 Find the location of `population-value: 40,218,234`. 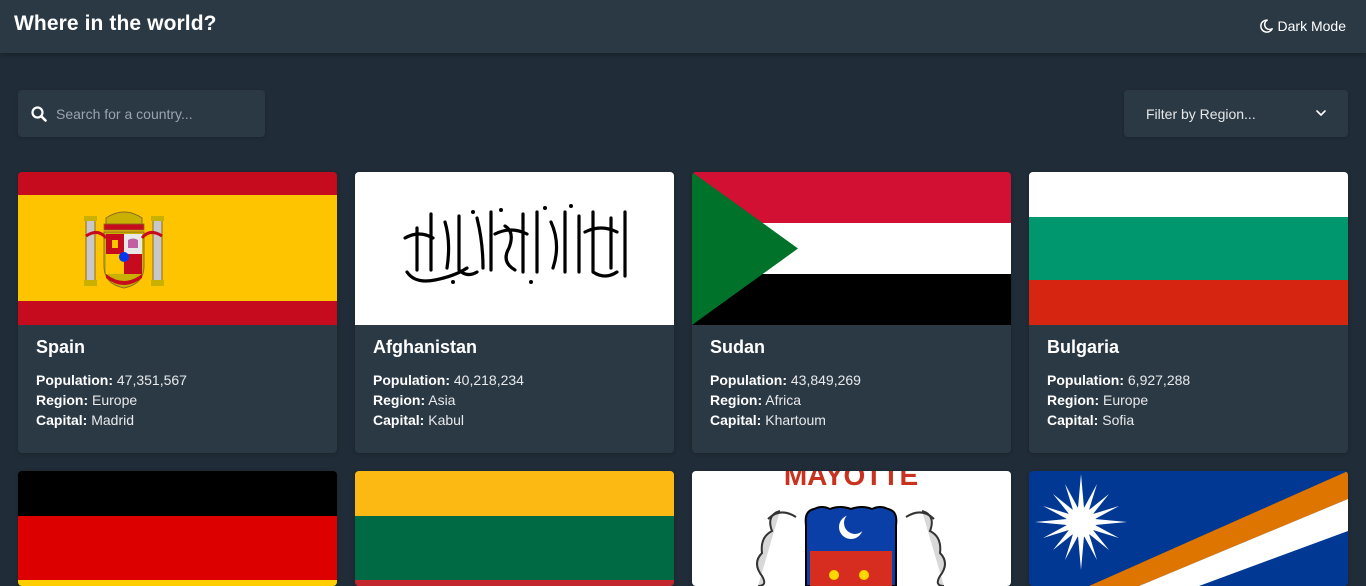

population-value: 40,218,234 is located at coordinates (488, 380).